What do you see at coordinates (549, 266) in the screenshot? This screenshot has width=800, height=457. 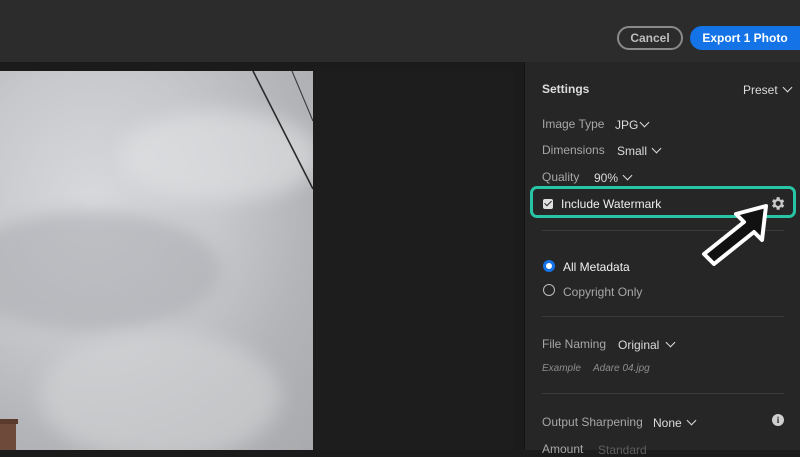 I see `all-metadata-radio` at bounding box center [549, 266].